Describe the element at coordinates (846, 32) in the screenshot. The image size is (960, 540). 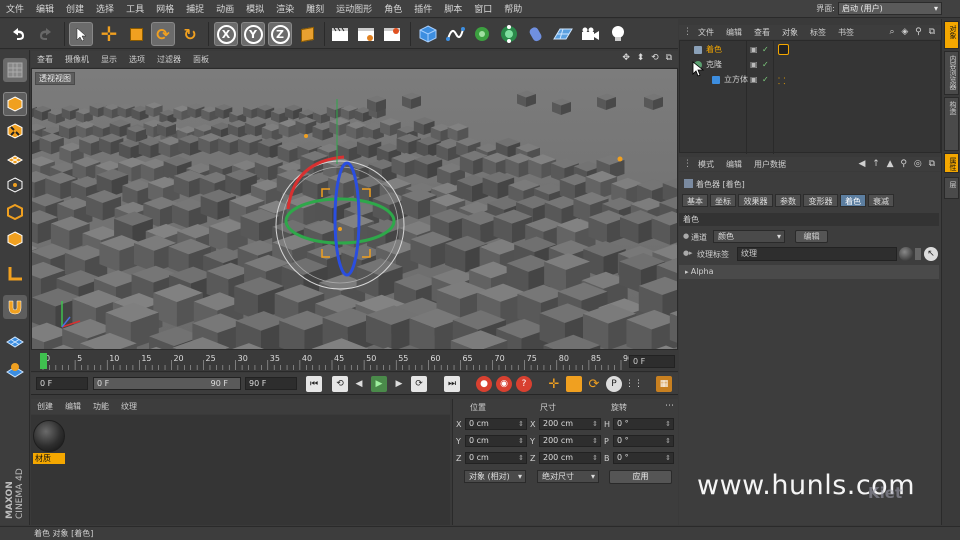
I see `object-menu-item: 书签` at that location.